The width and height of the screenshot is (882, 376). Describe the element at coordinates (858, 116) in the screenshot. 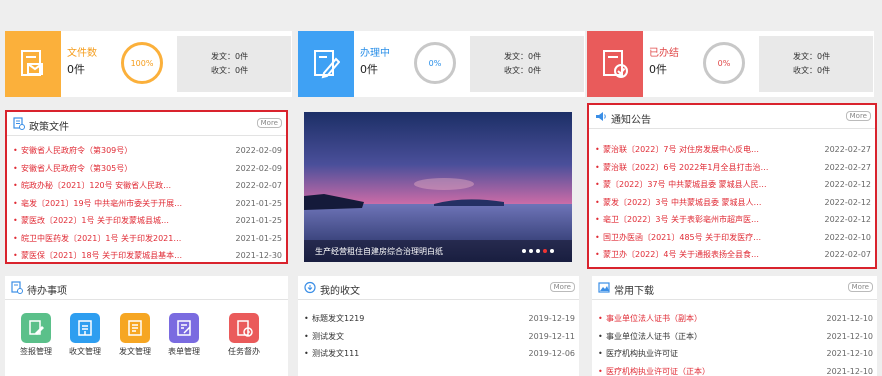

I see `notice-more-button: More` at that location.